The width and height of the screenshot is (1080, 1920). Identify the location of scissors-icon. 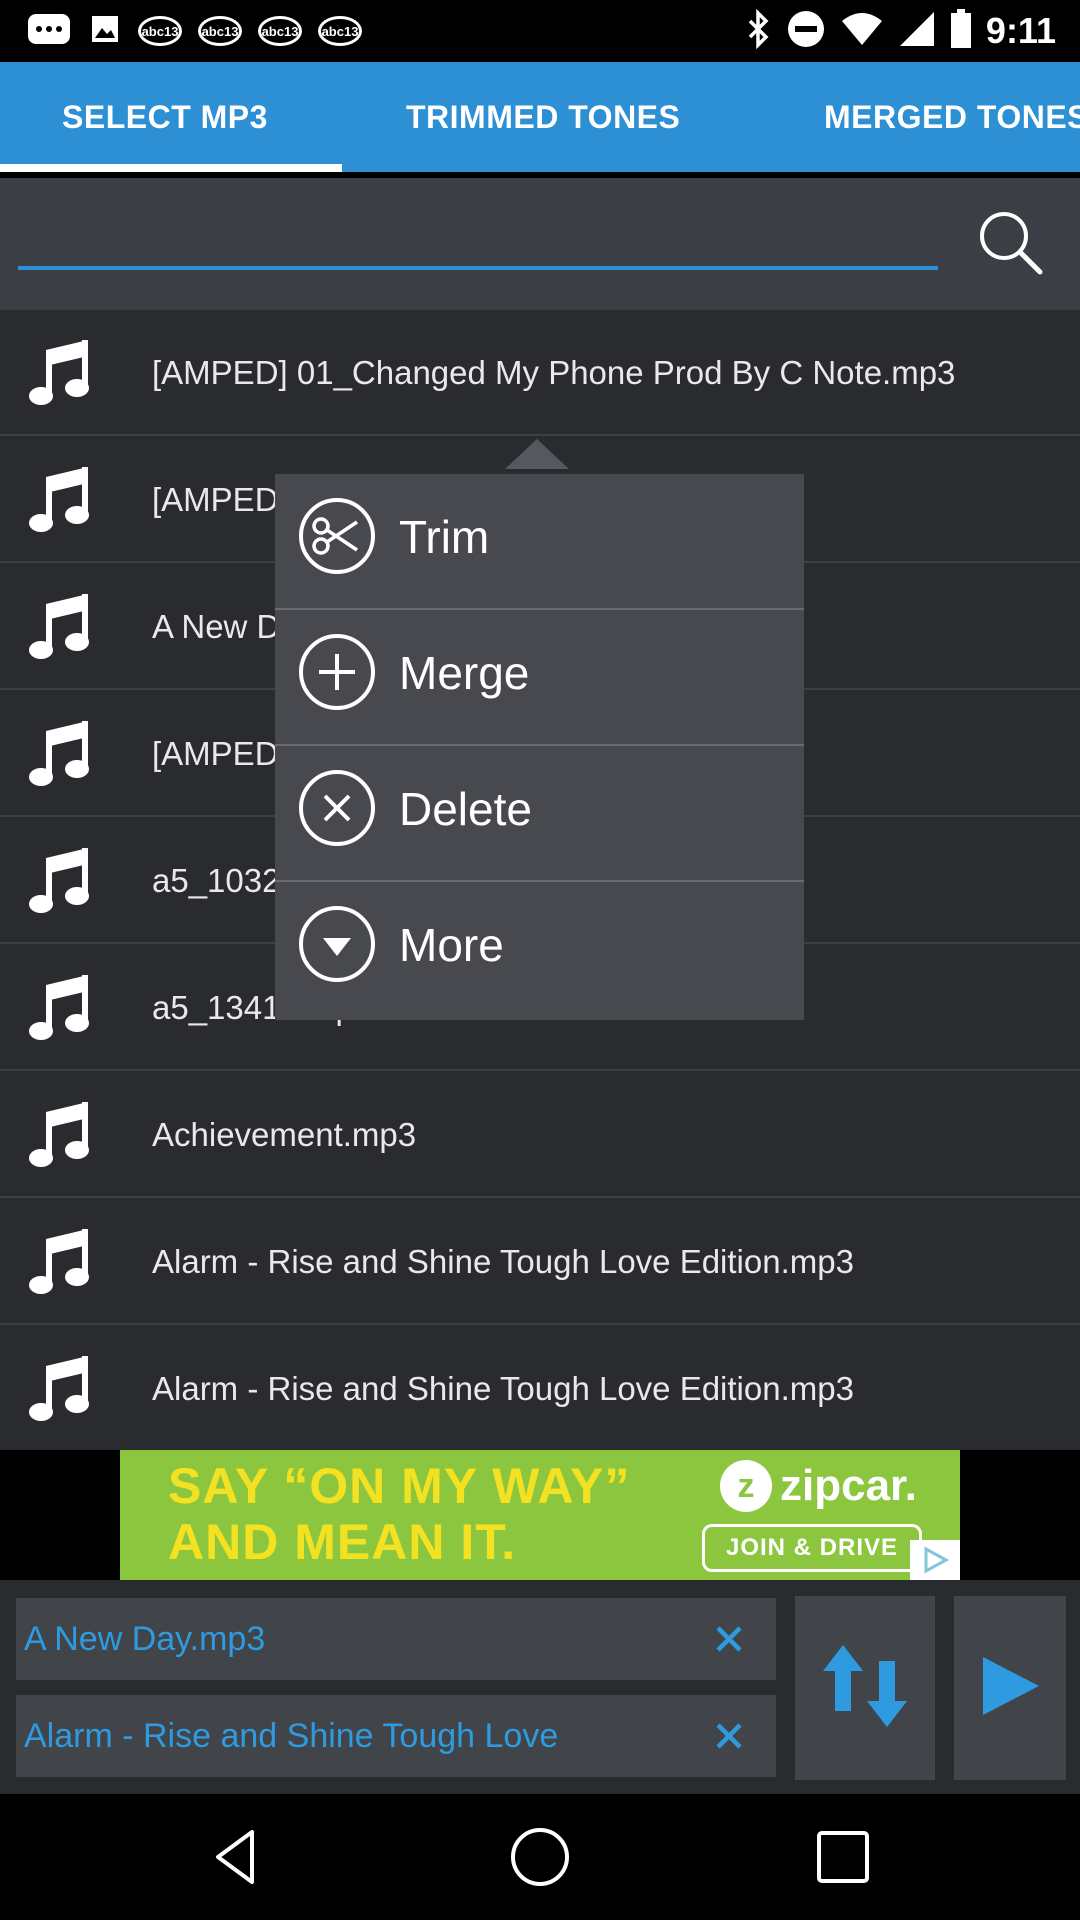
(337, 536).